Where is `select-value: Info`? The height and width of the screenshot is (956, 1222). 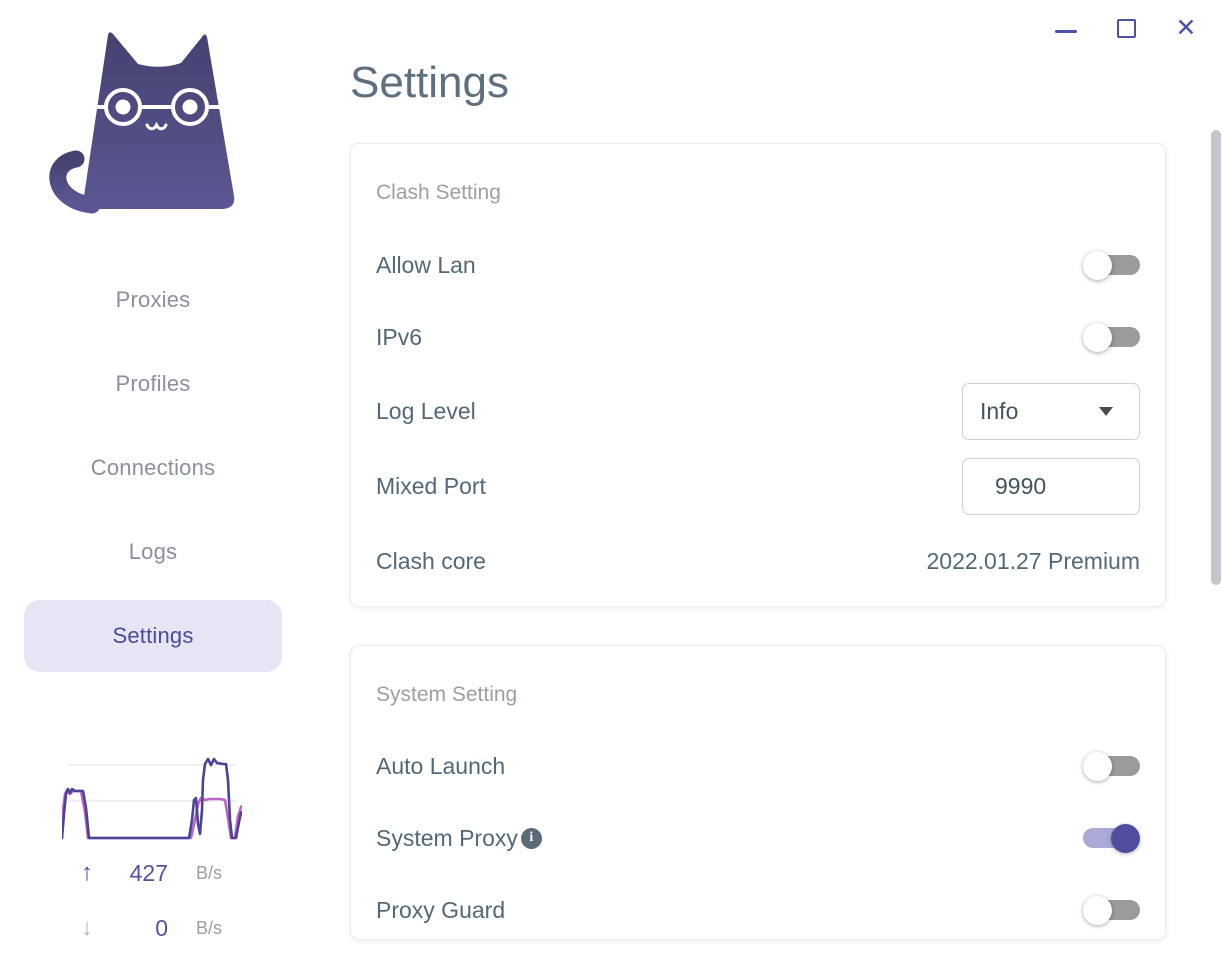
select-value: Info is located at coordinates (999, 410).